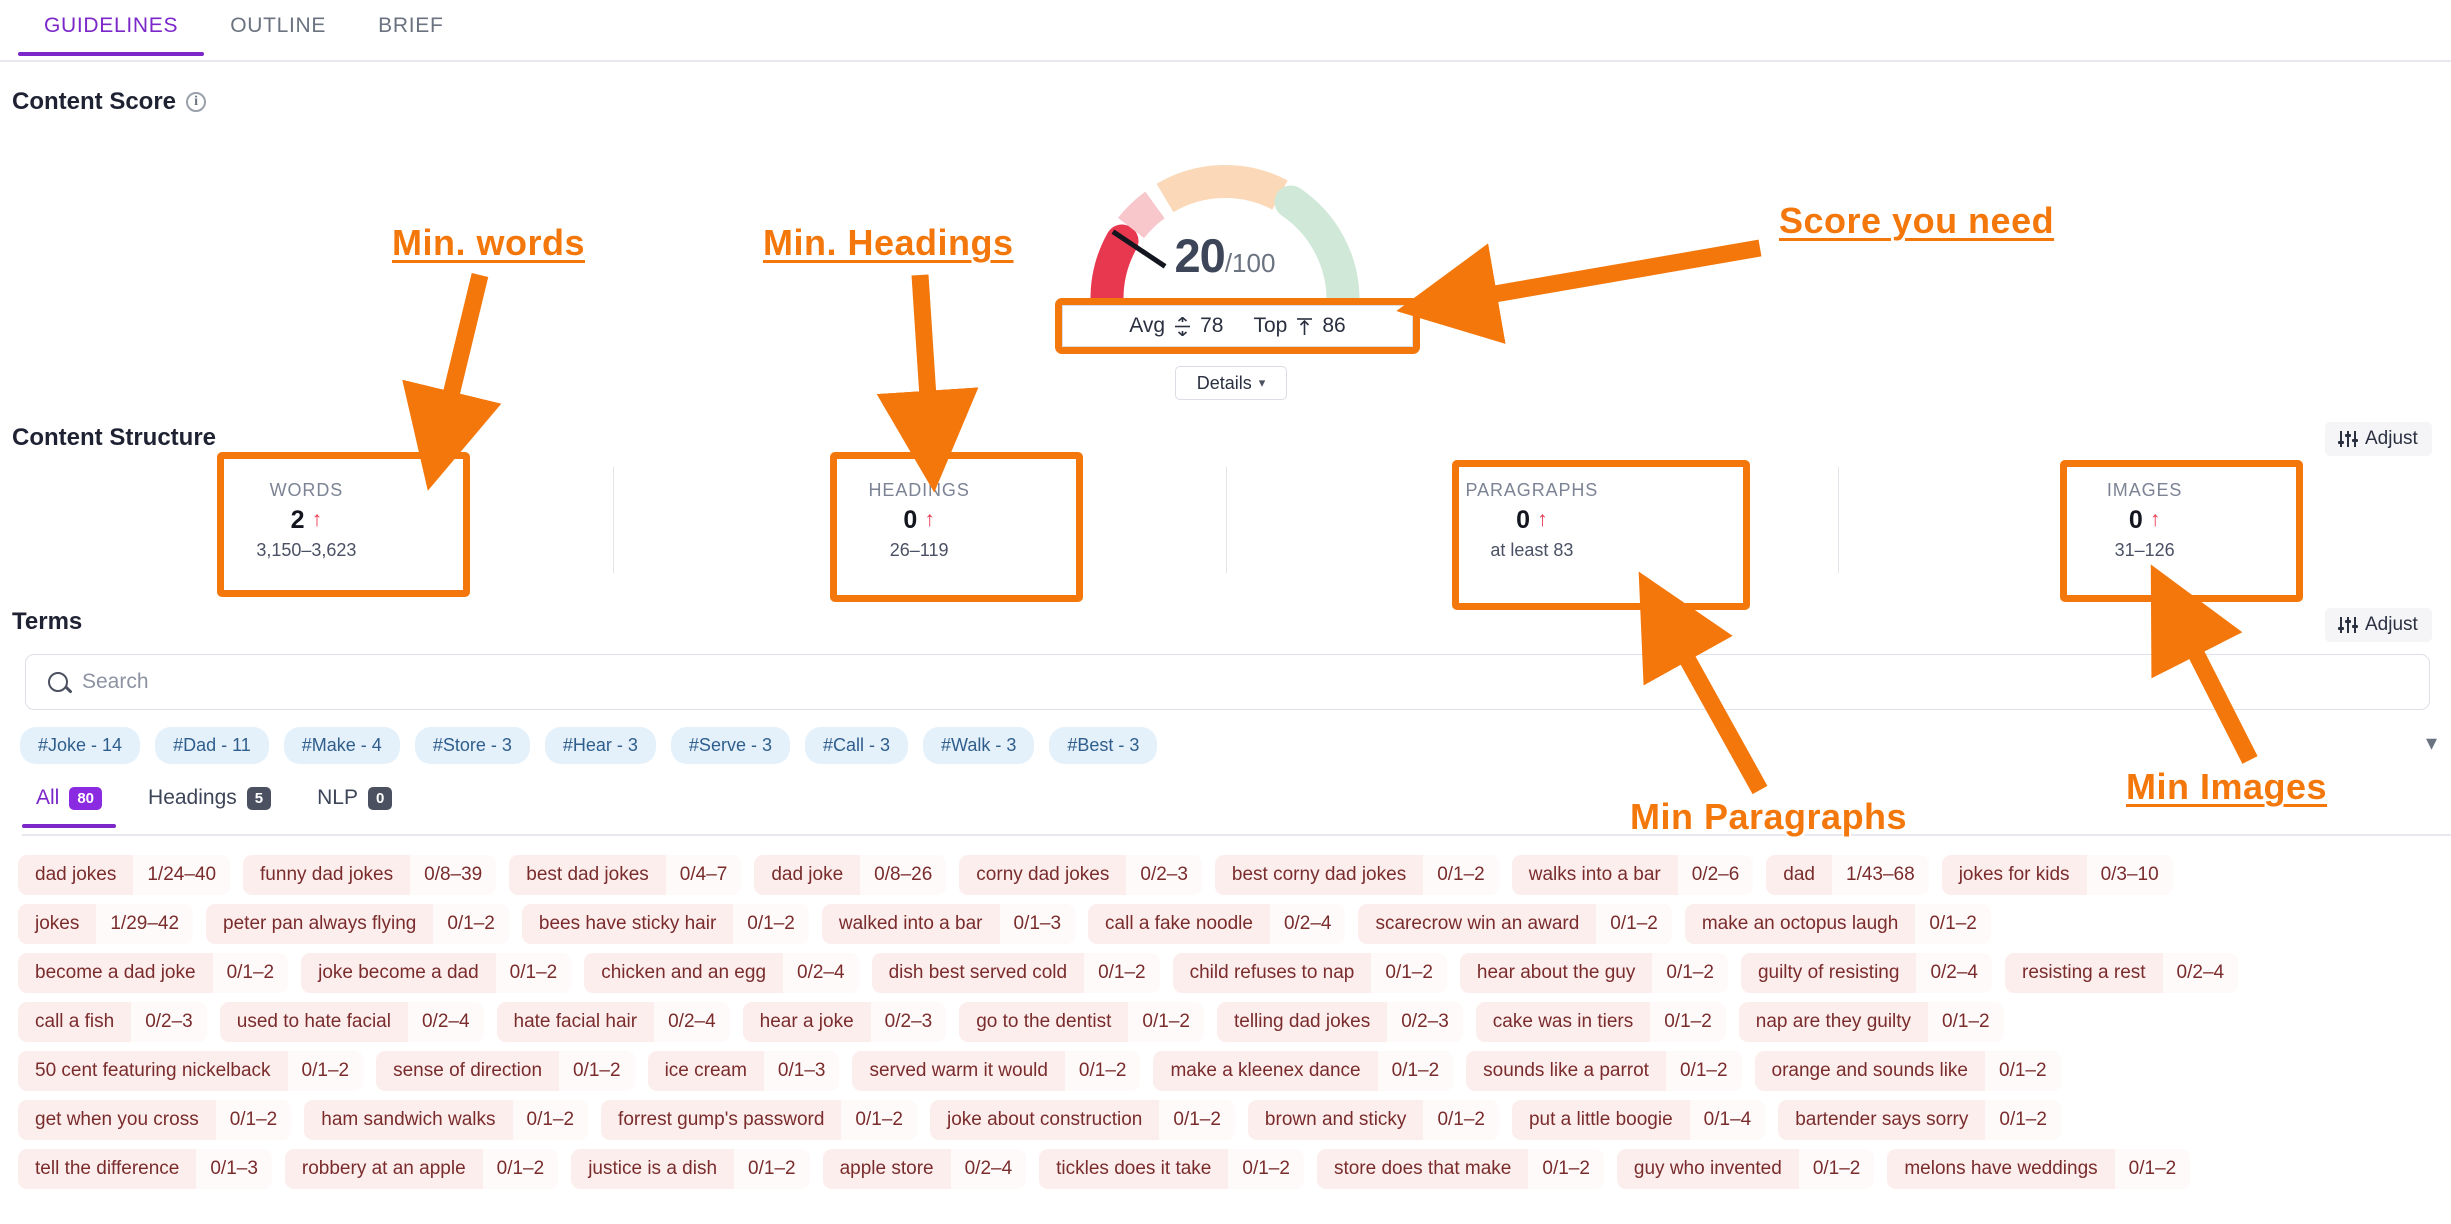 The image size is (2451, 1224). I want to click on term-pill: guy who invented 0/1–2, so click(1745, 1169).